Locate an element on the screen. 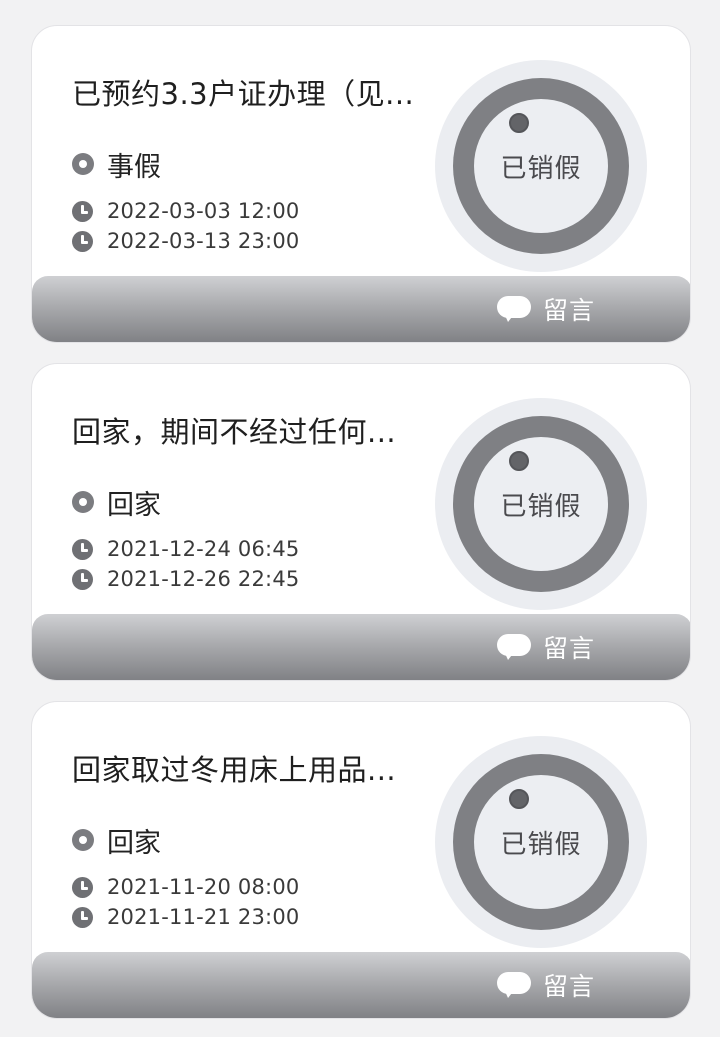  start-time-row: 2022-03-03 12:00 is located at coordinates (185, 211).